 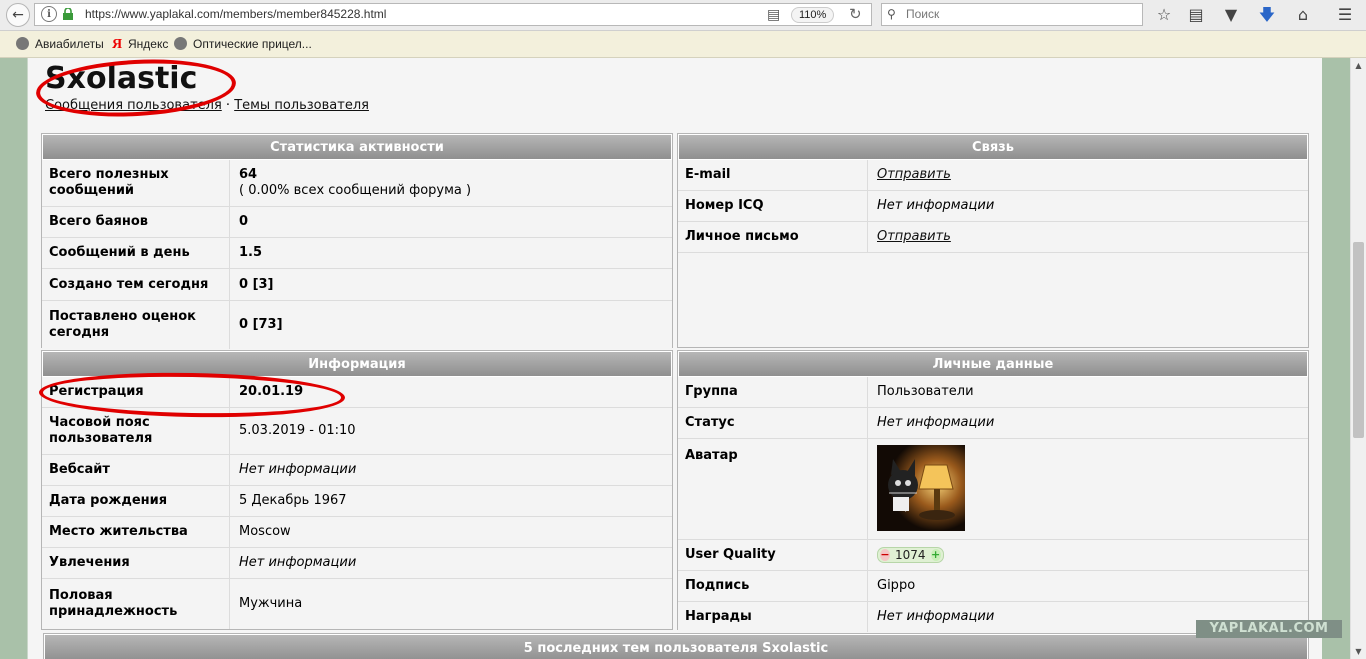 I want to click on bookmark-item: Авиабилеты, so click(x=60, y=44).